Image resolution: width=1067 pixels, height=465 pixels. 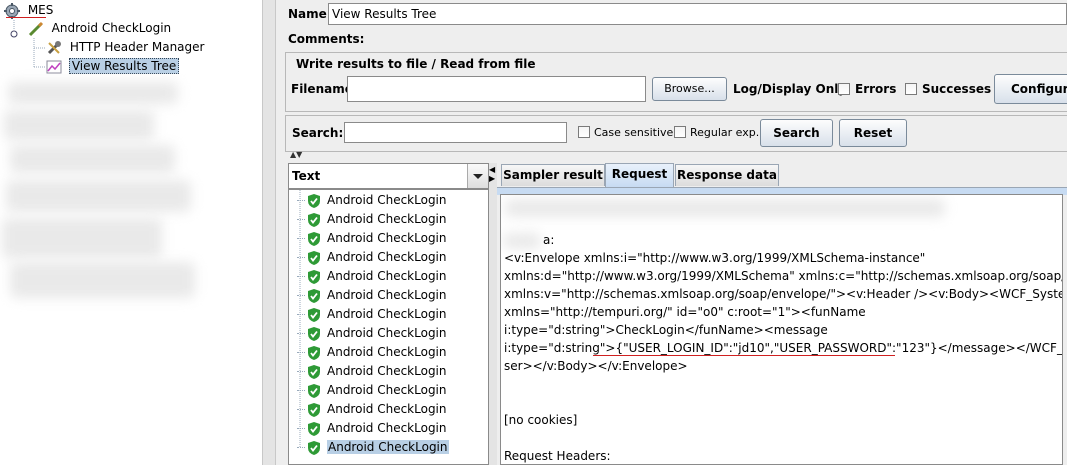 What do you see at coordinates (54, 48) in the screenshot?
I see `wrench-icon` at bounding box center [54, 48].